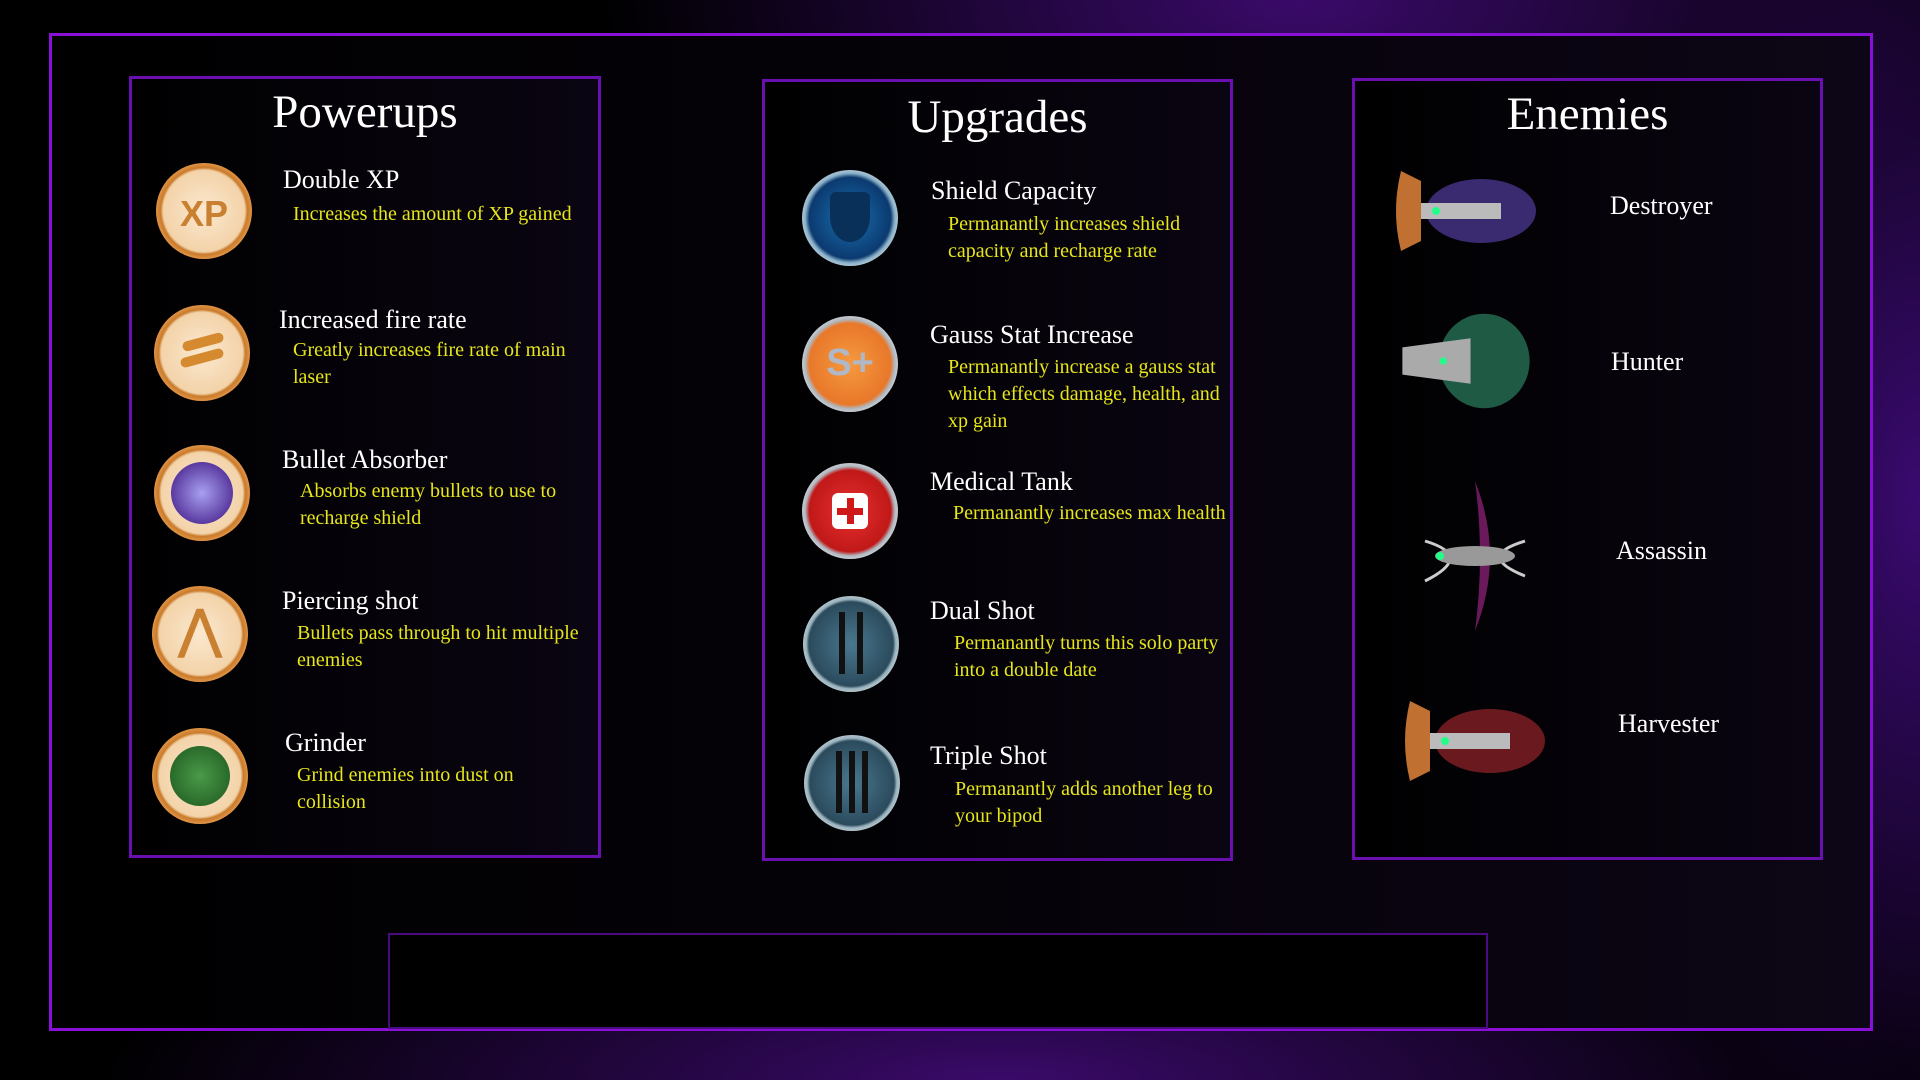 The width and height of the screenshot is (1920, 1080). Describe the element at coordinates (1475, 556) in the screenshot. I see `assassin-ship-icon` at that location.